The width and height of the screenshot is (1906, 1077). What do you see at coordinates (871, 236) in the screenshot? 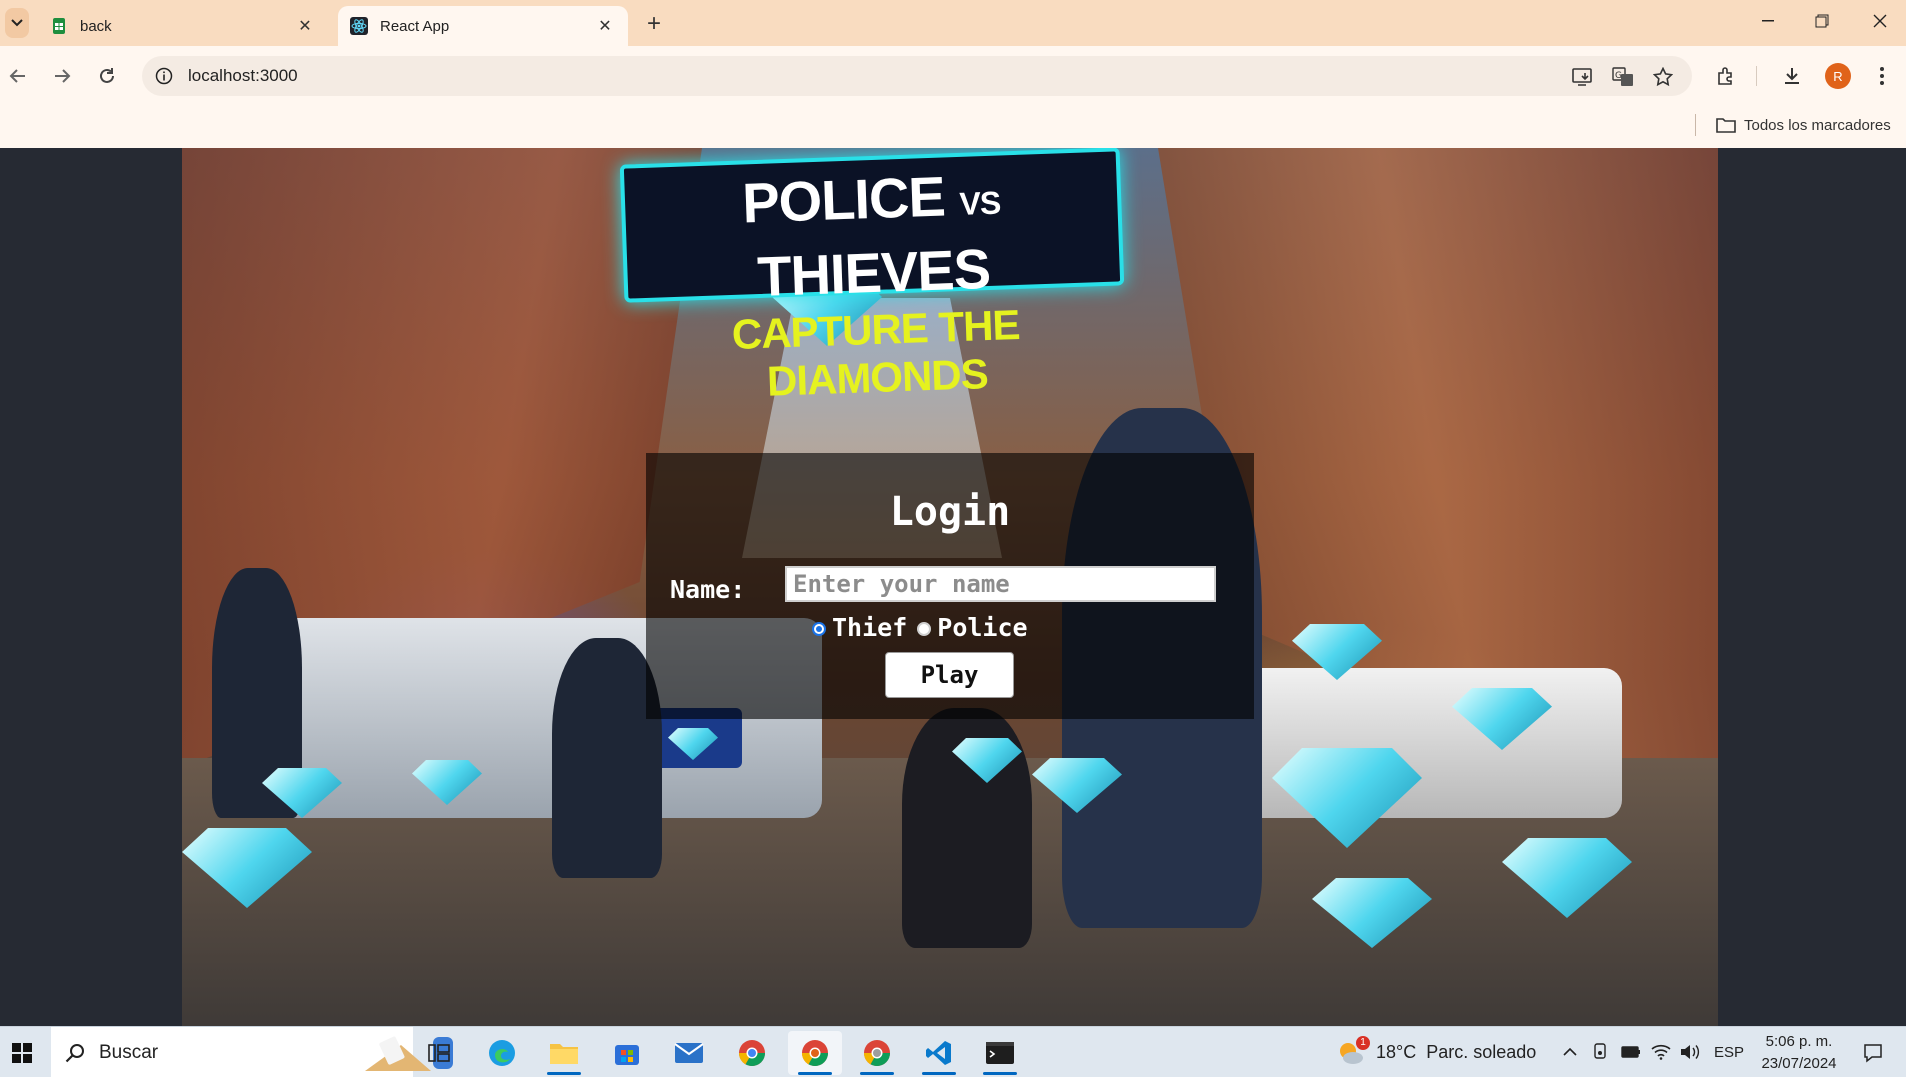
I see `sign-title-line-1: POLICE VS THIEVES` at bounding box center [871, 236].